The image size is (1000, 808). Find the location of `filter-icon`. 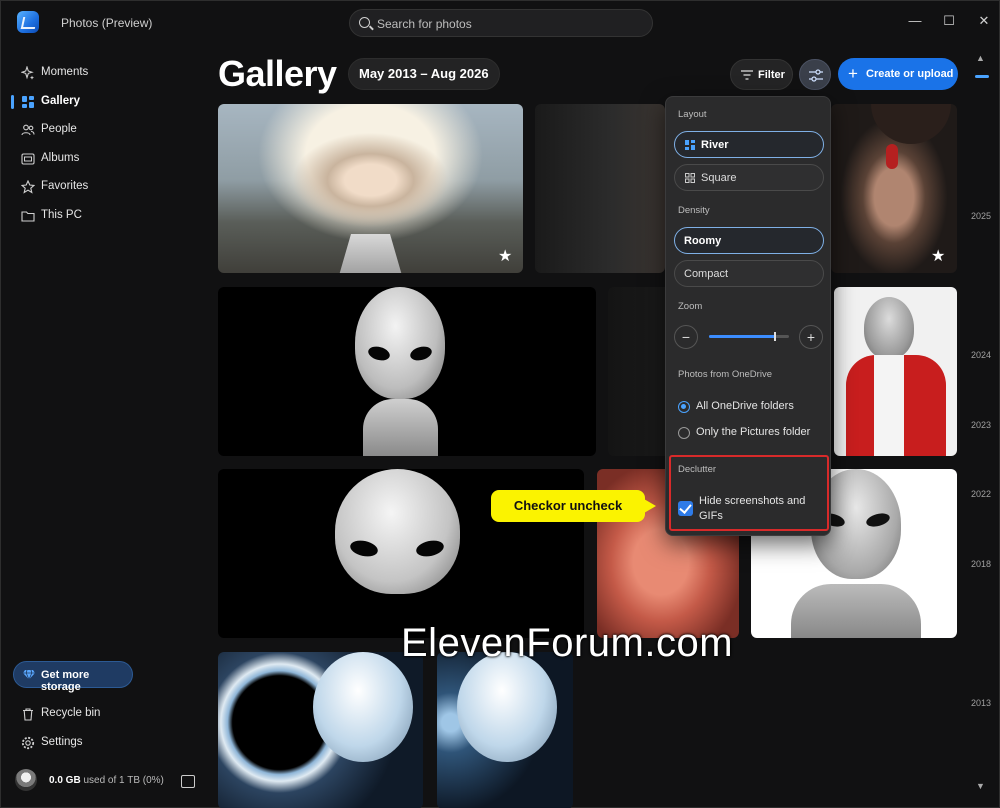

filter-icon is located at coordinates (747, 75).